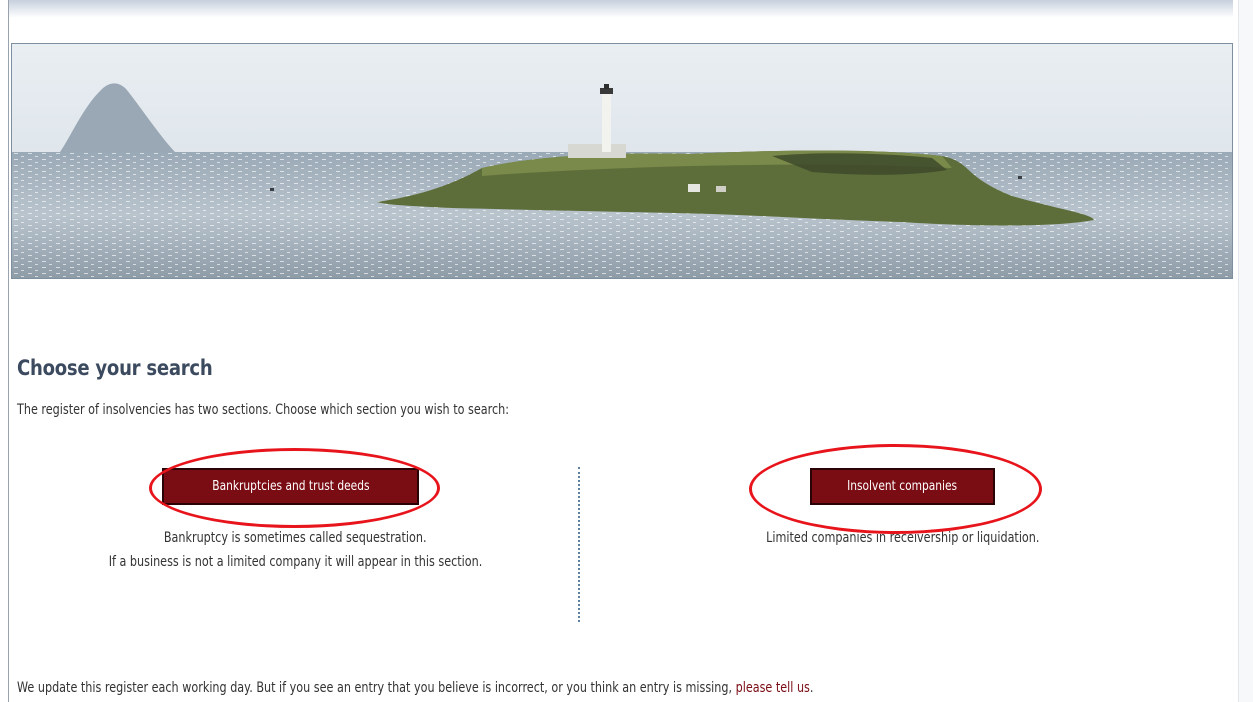 This screenshot has height=702, width=1253. I want to click on bankruptcies-button: Bankruptcies and trust deeds, so click(290, 486).